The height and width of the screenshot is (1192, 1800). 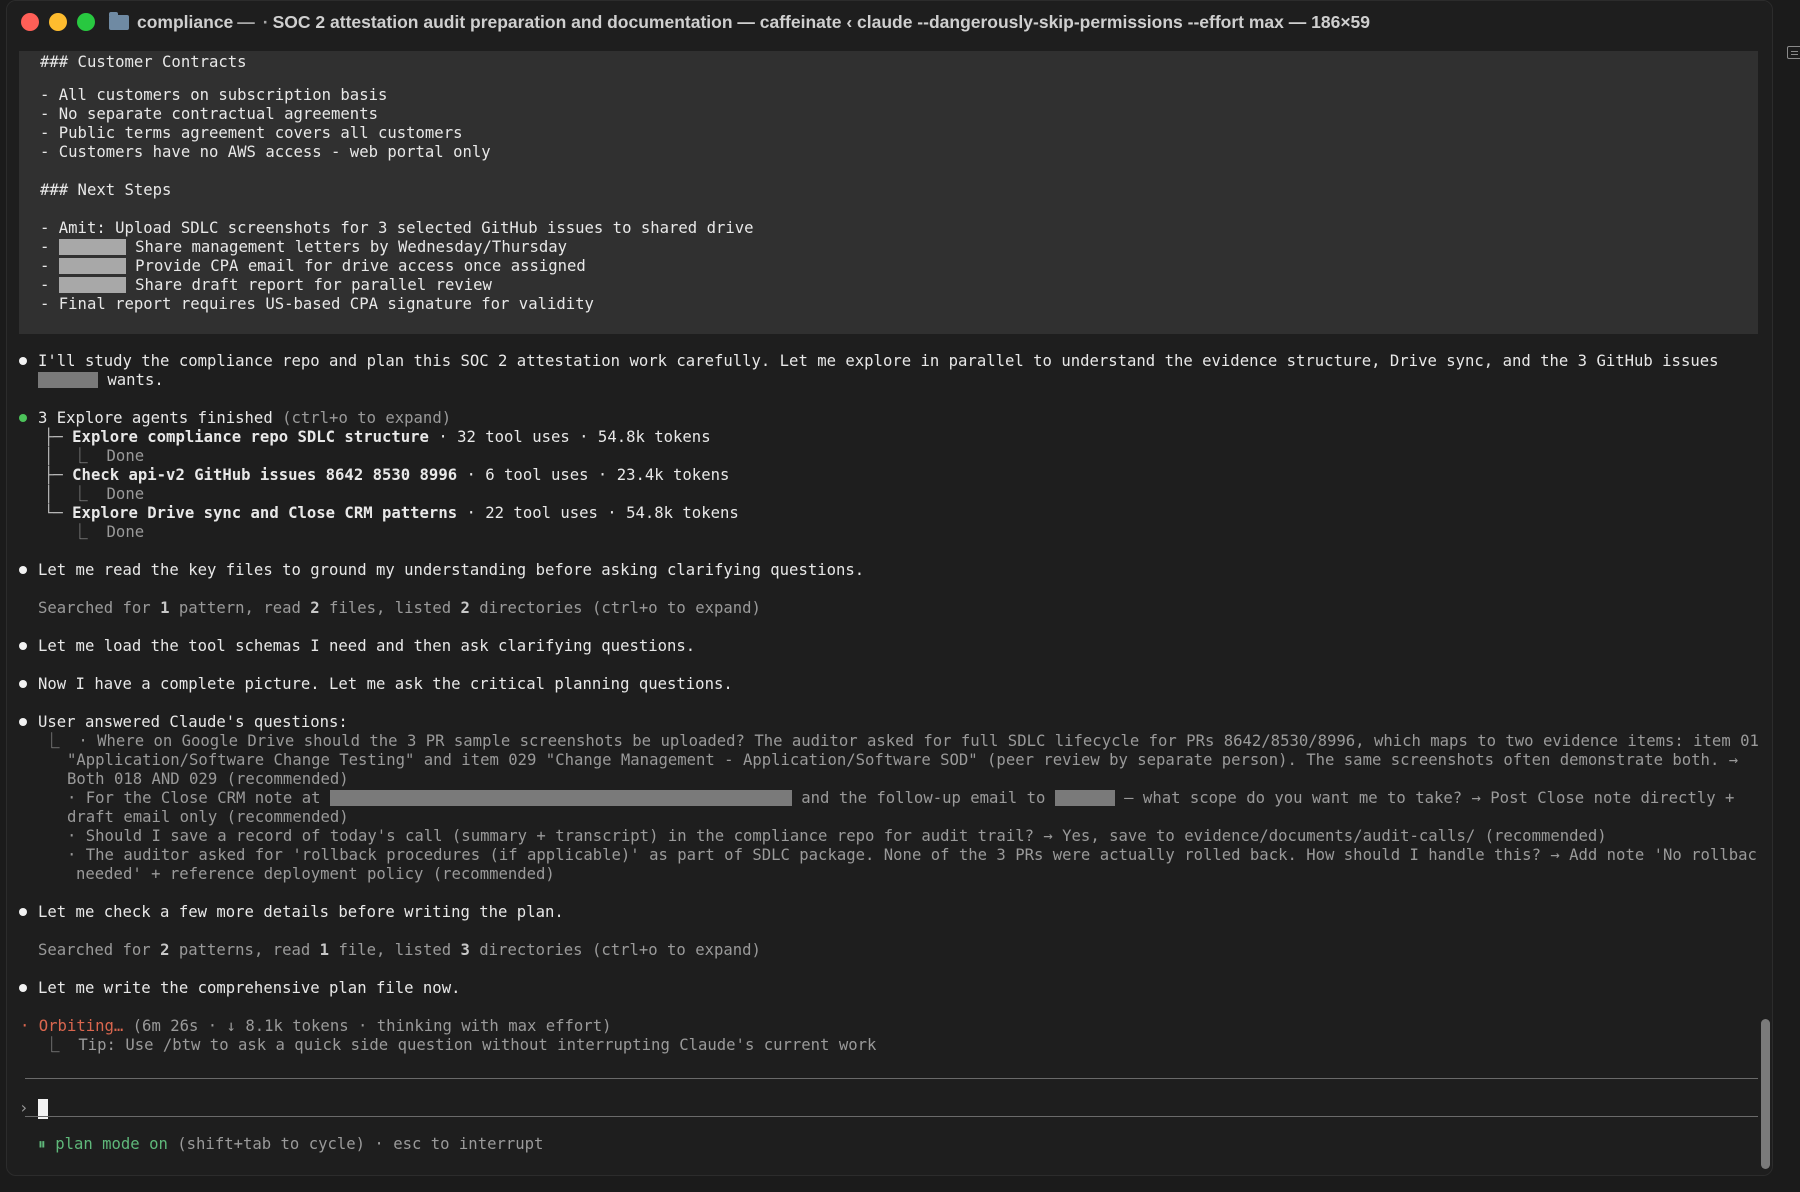 What do you see at coordinates (214, 95) in the screenshot?
I see `block-line: - All customers on subscription basis` at bounding box center [214, 95].